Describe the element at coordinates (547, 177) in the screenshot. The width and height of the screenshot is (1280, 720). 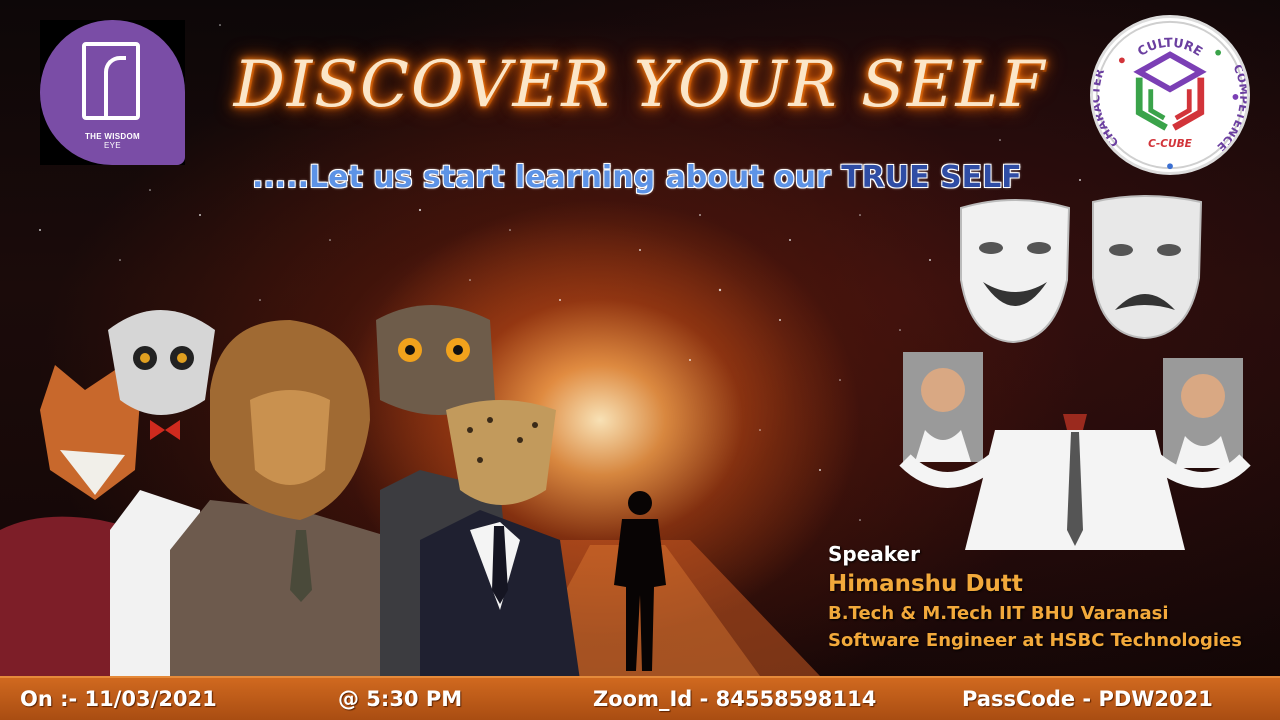
I see `subtitle-lead: .....Let us start learning about our` at that location.